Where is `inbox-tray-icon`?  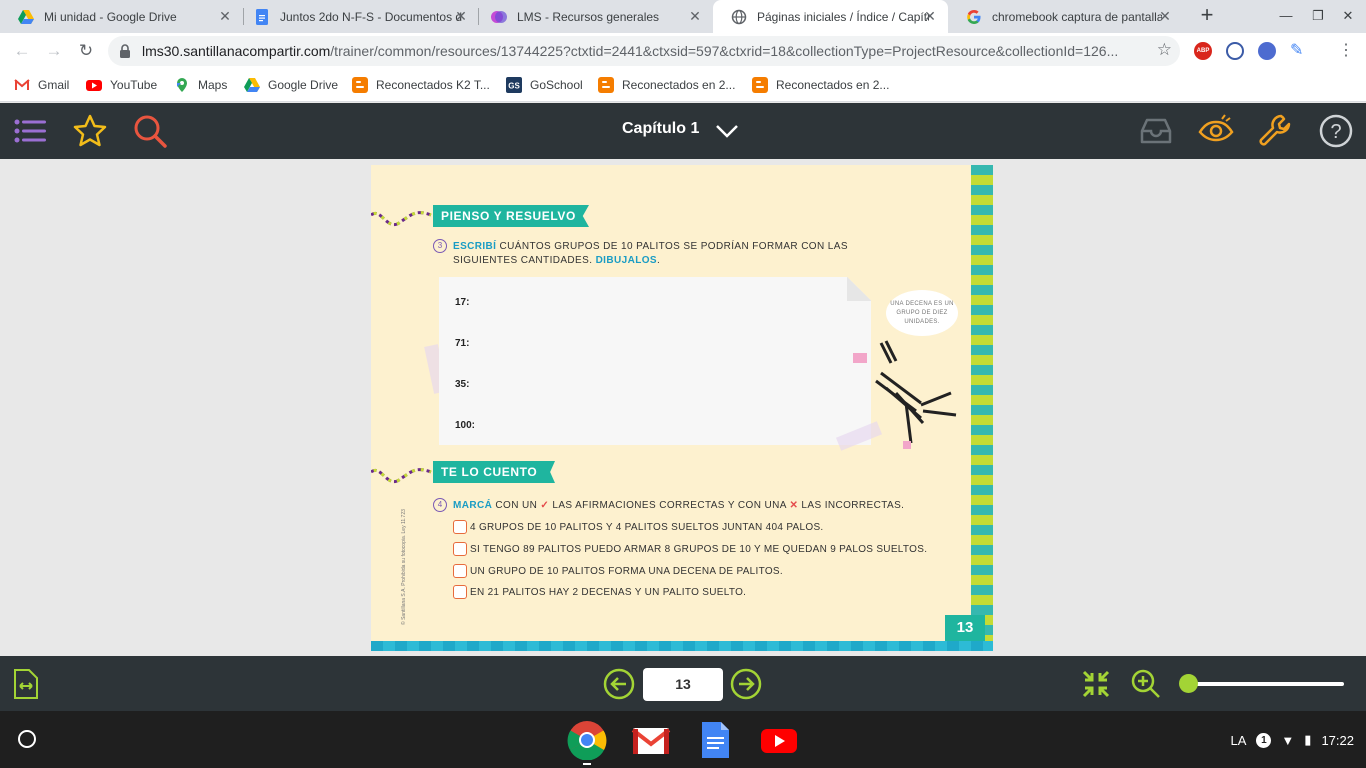
inbox-tray-icon is located at coordinates (1156, 131).